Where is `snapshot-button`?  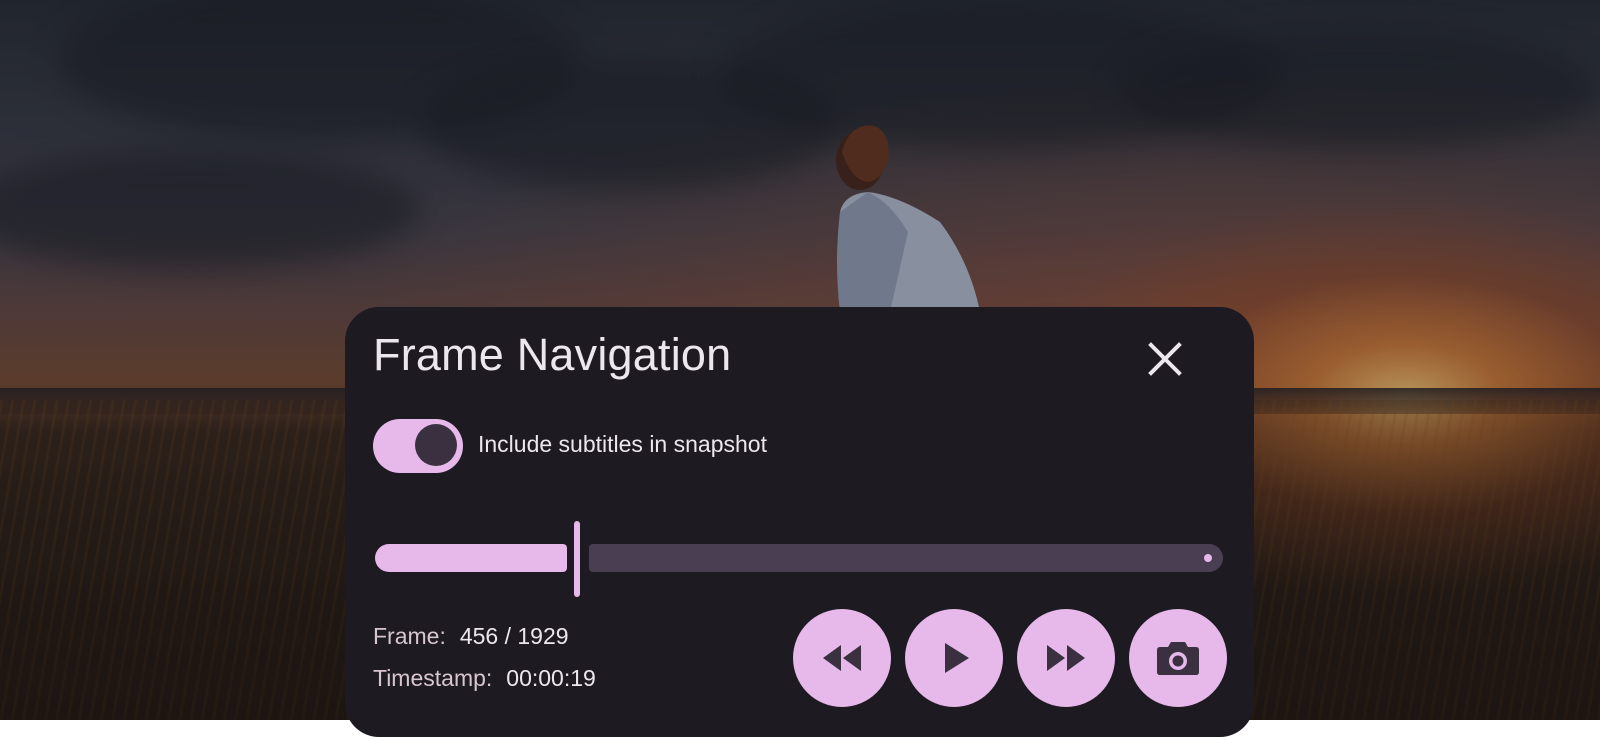
snapshot-button is located at coordinates (1178, 658).